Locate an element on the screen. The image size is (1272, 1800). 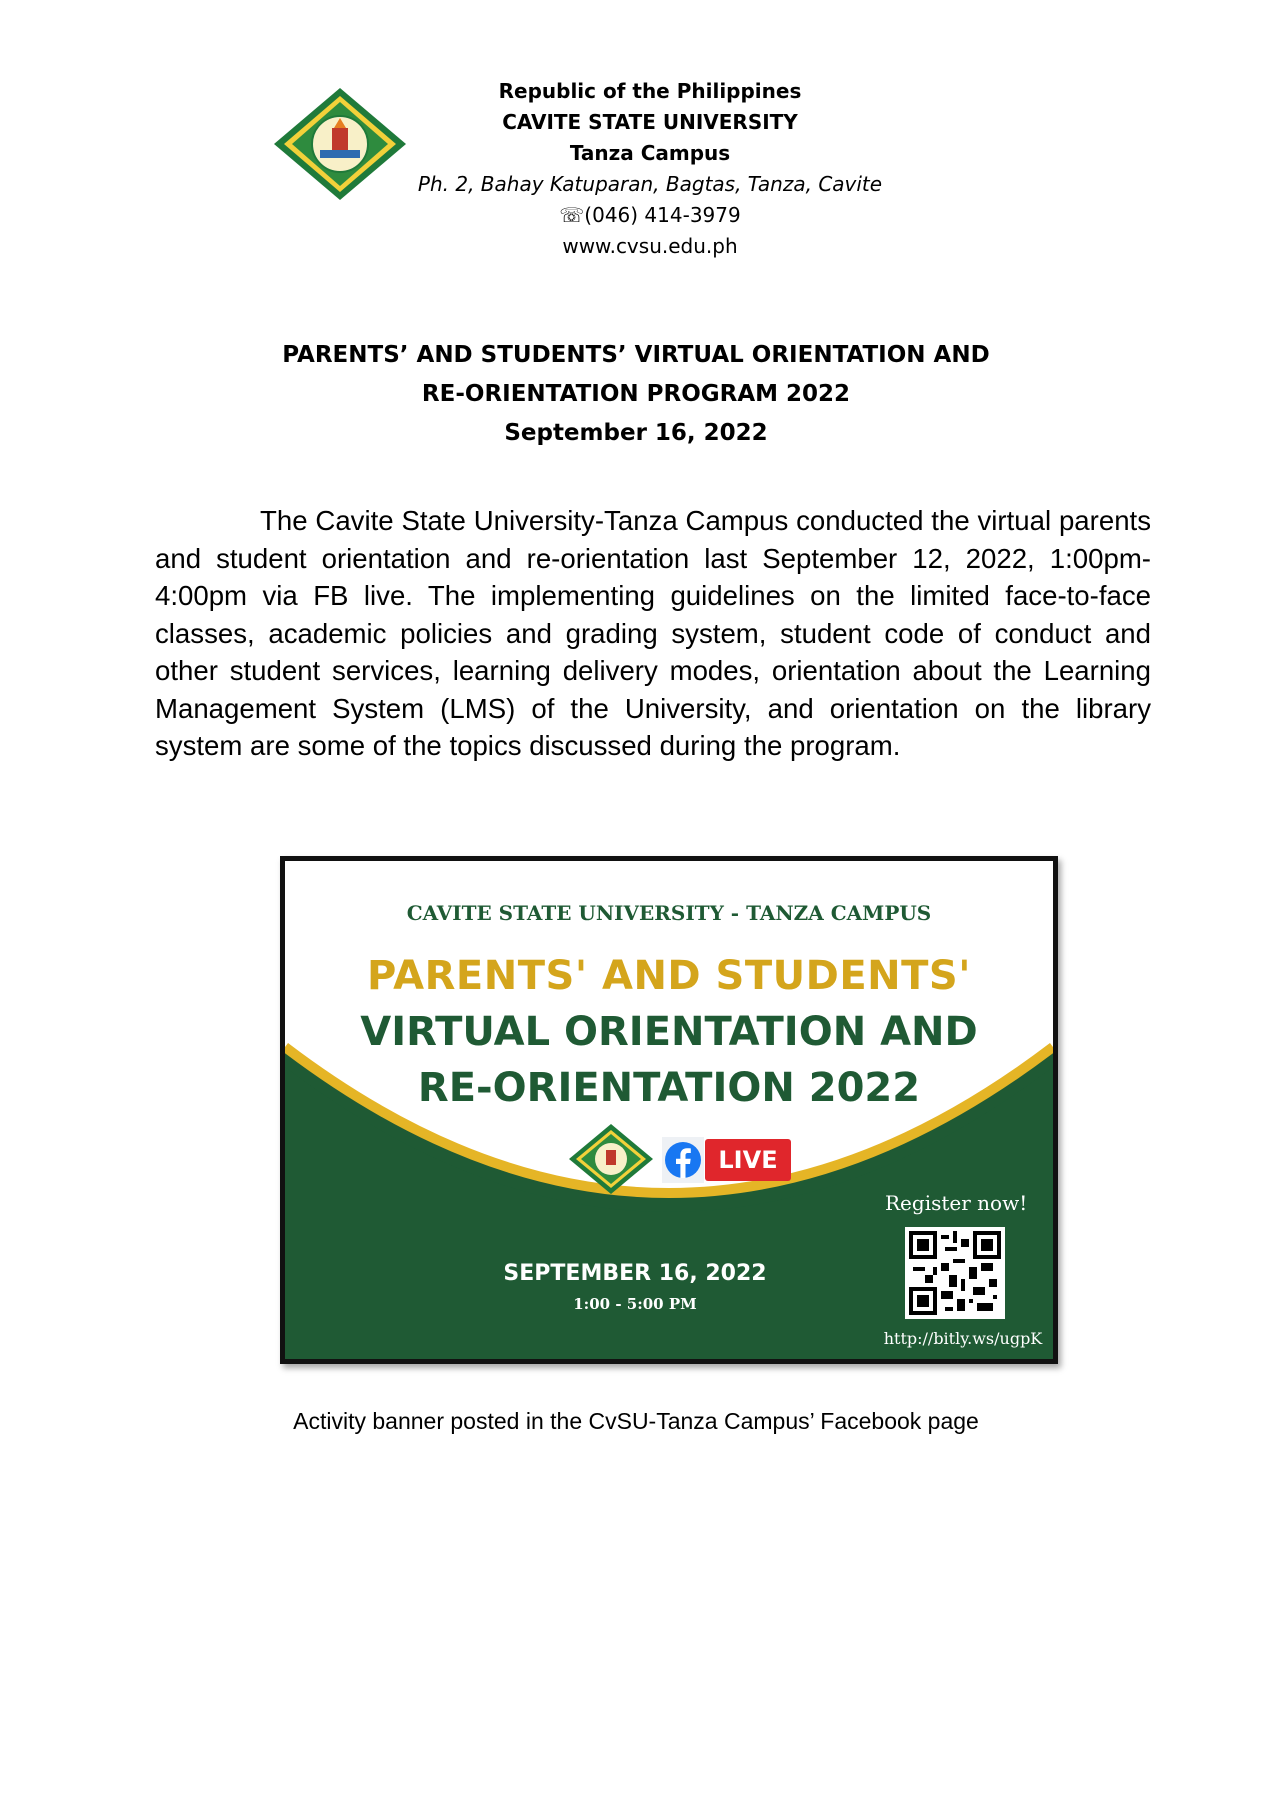
letterhead-website: www.cvsu.edu.ph is located at coordinates (650, 246).